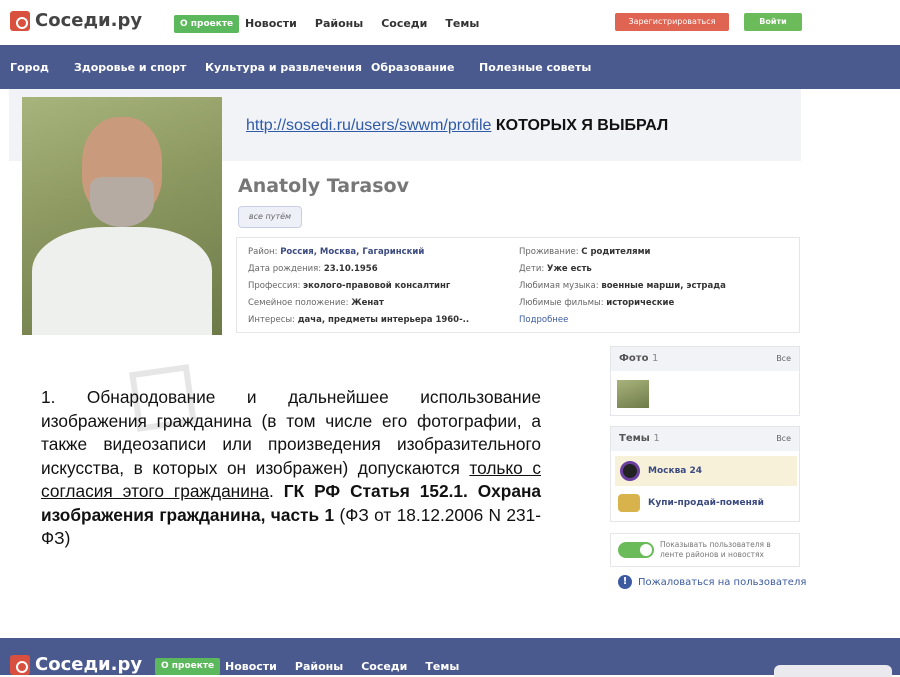 This screenshot has width=900, height=677. I want to click on login-button: Войти, so click(773, 22).